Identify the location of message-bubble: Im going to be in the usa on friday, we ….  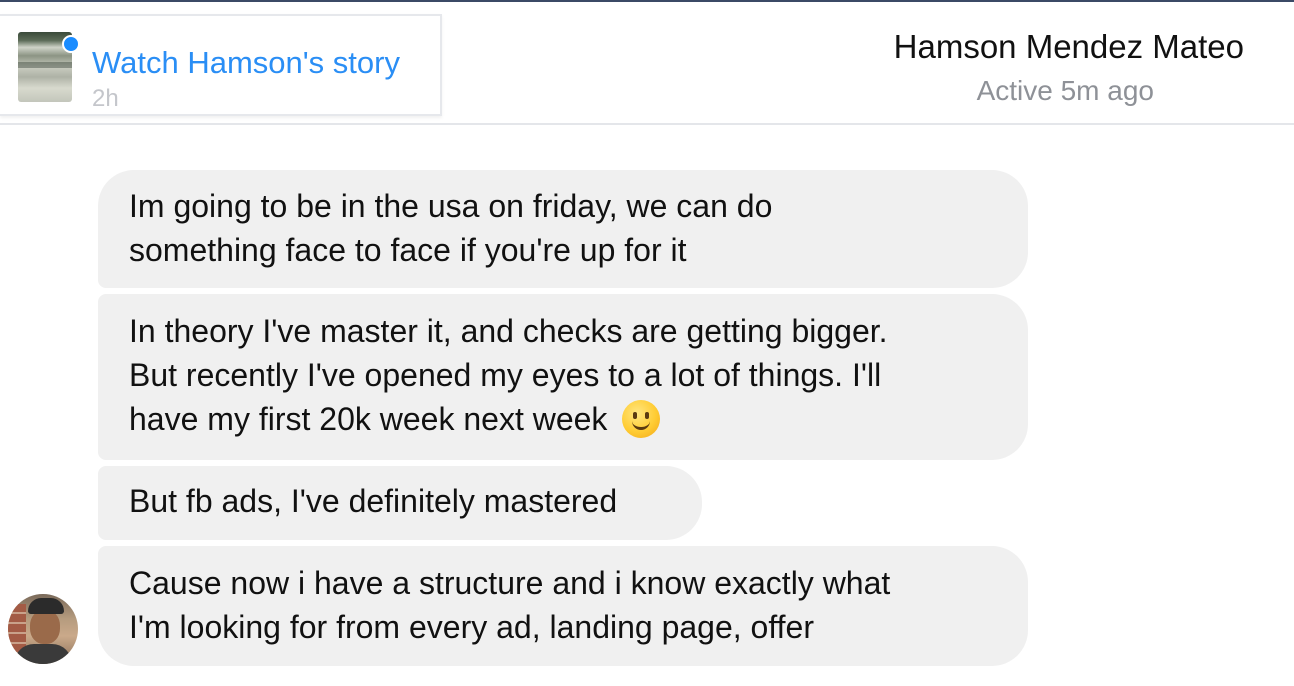
(563, 229).